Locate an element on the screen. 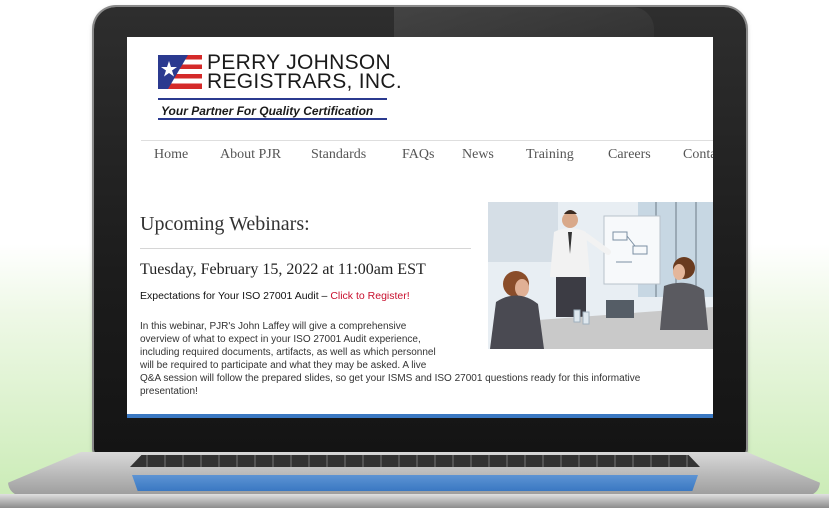 This screenshot has width=829, height=508. nav-item-training: Training is located at coordinates (550, 155).